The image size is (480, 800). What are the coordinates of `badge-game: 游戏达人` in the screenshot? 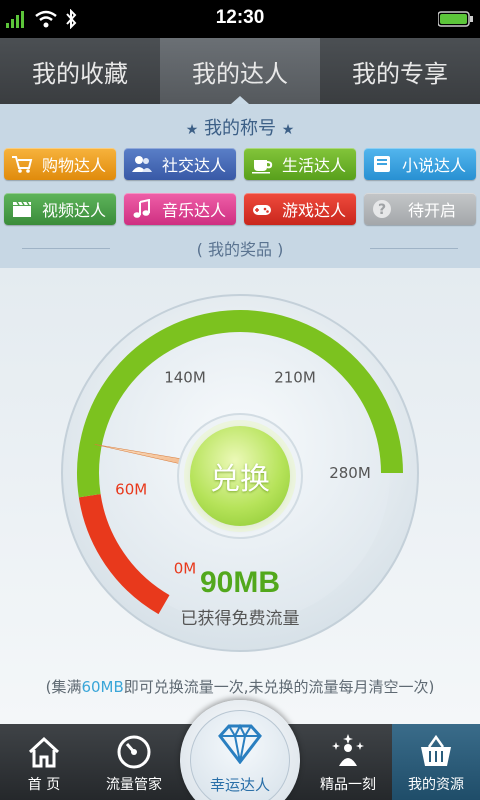 It's located at (300, 209).